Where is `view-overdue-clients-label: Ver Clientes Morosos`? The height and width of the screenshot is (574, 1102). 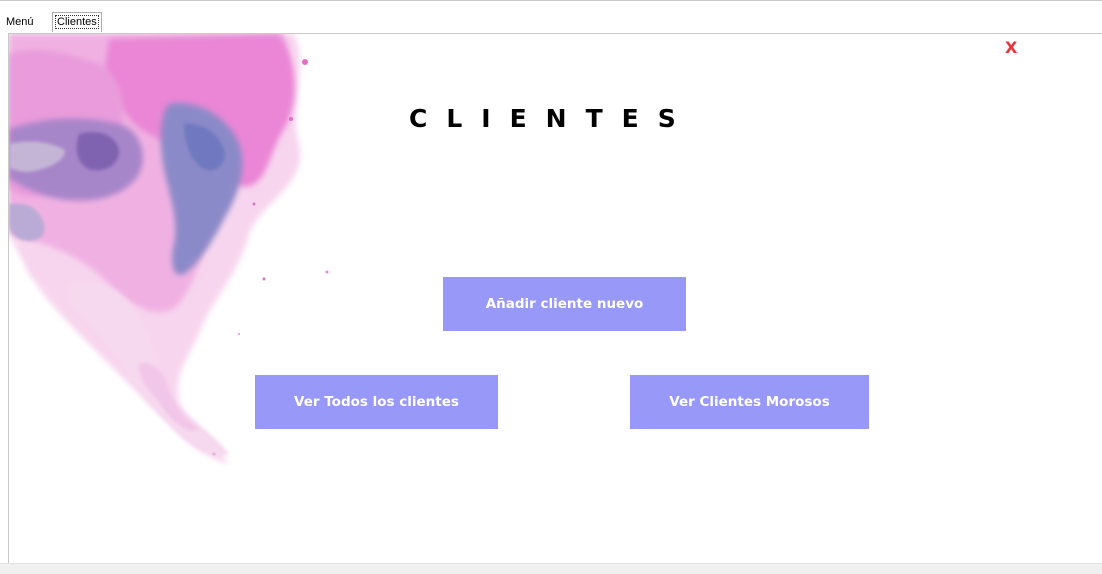 view-overdue-clients-label: Ver Clientes Morosos is located at coordinates (749, 402).